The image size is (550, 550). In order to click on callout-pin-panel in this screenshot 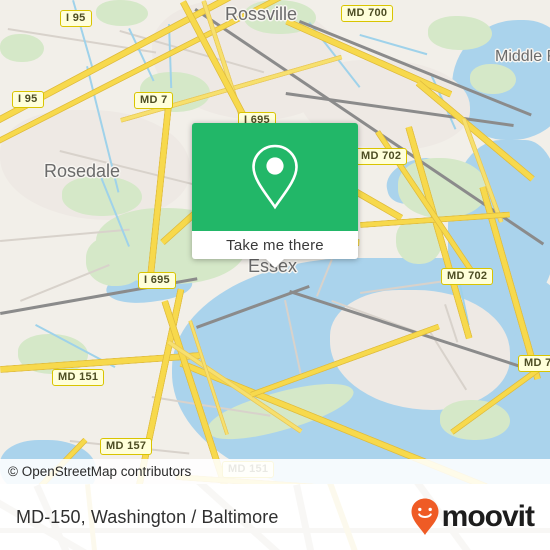, I will do `click(275, 177)`.